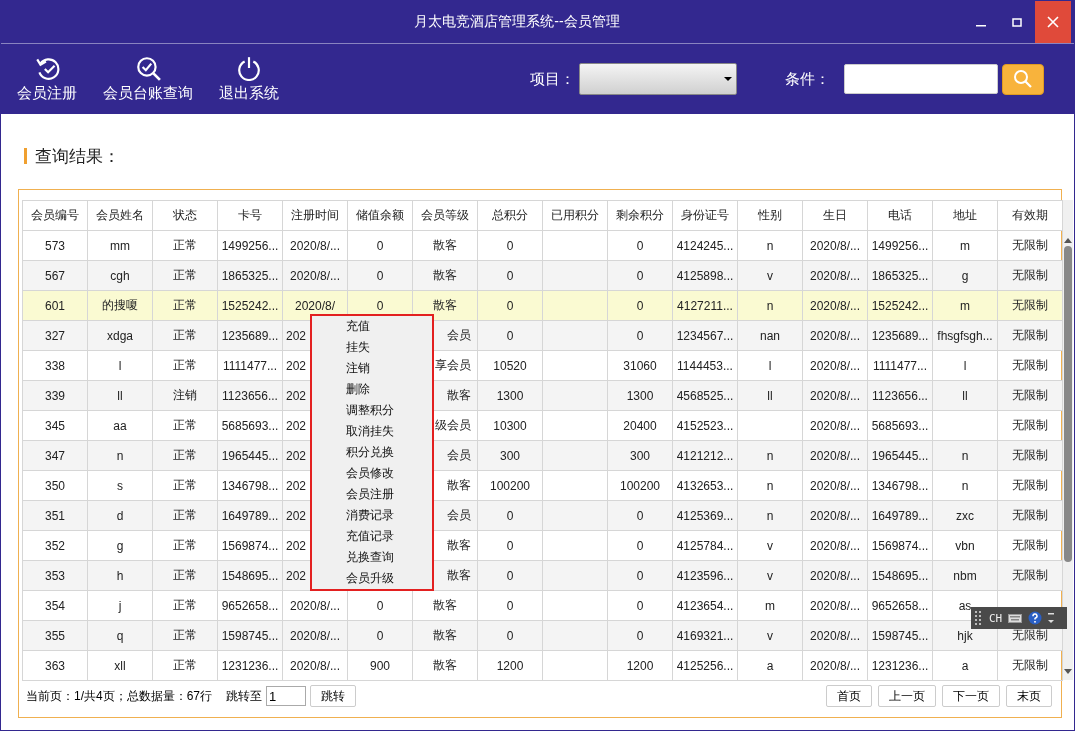  Describe the element at coordinates (542, 305) in the screenshot. I see `selected-row: 601 的搜嗄 正常 1525242... 2020/8/ 0 散客 0 0 4127211... n 2020/8/... 1525242... m 无限制` at that location.